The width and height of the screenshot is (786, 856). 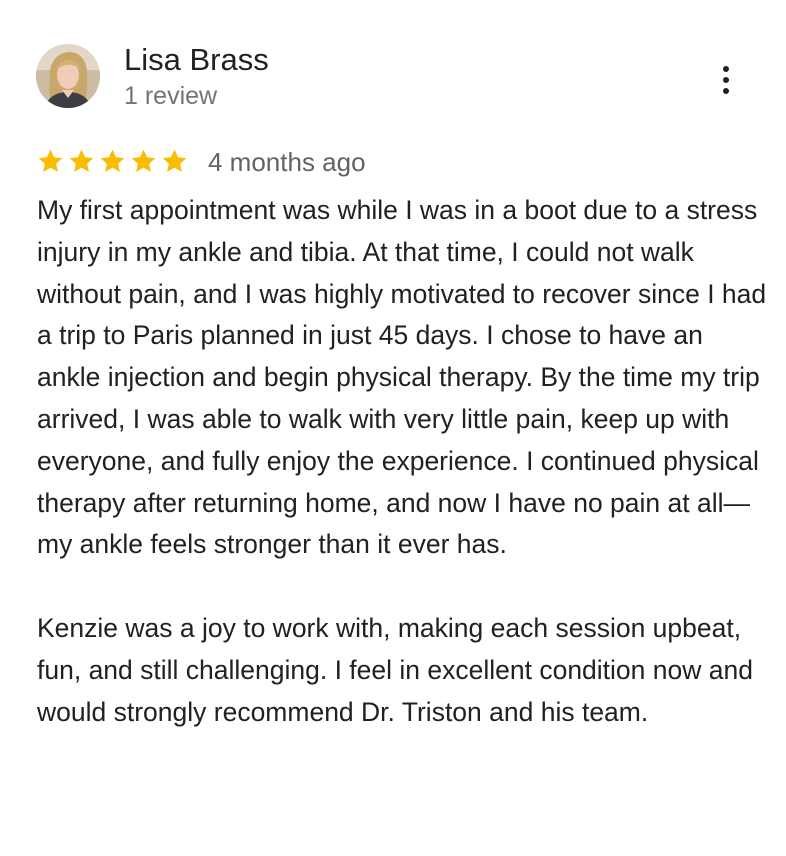 I want to click on more-options-button, so click(x=726, y=80).